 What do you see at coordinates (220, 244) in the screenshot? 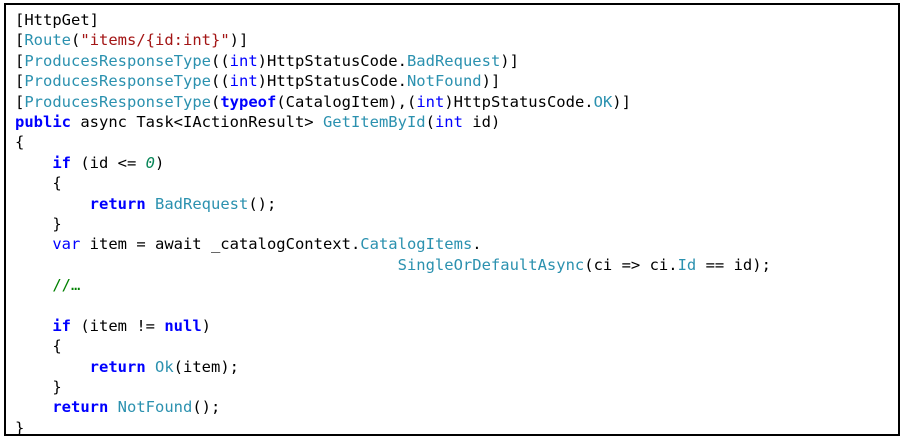
I see `code-token: item = await _catalogContext.` at bounding box center [220, 244].